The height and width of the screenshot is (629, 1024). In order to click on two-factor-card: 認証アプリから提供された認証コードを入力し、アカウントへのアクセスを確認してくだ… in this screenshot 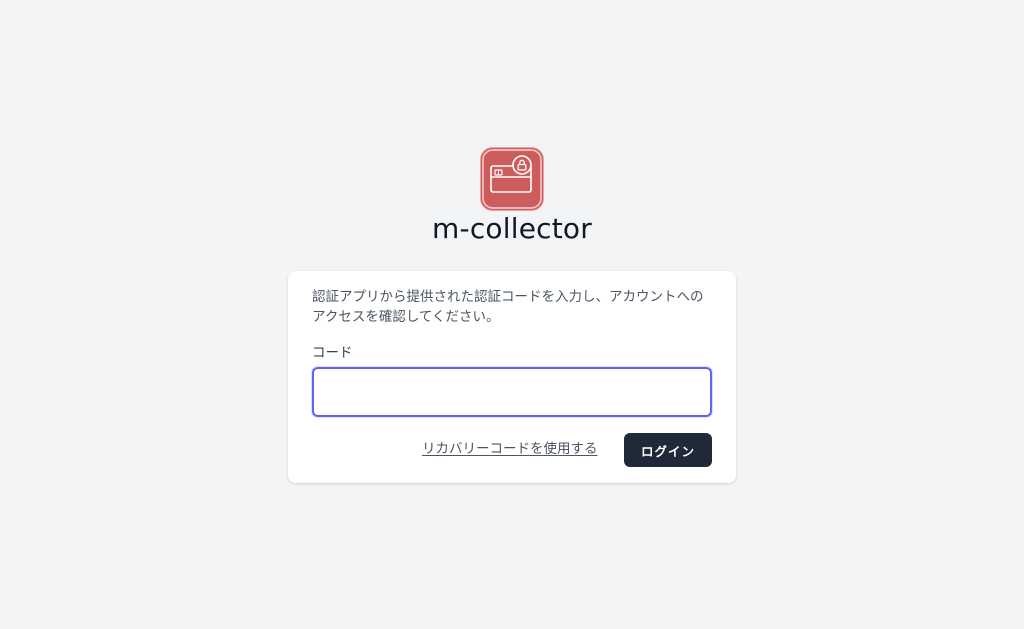, I will do `click(512, 377)`.